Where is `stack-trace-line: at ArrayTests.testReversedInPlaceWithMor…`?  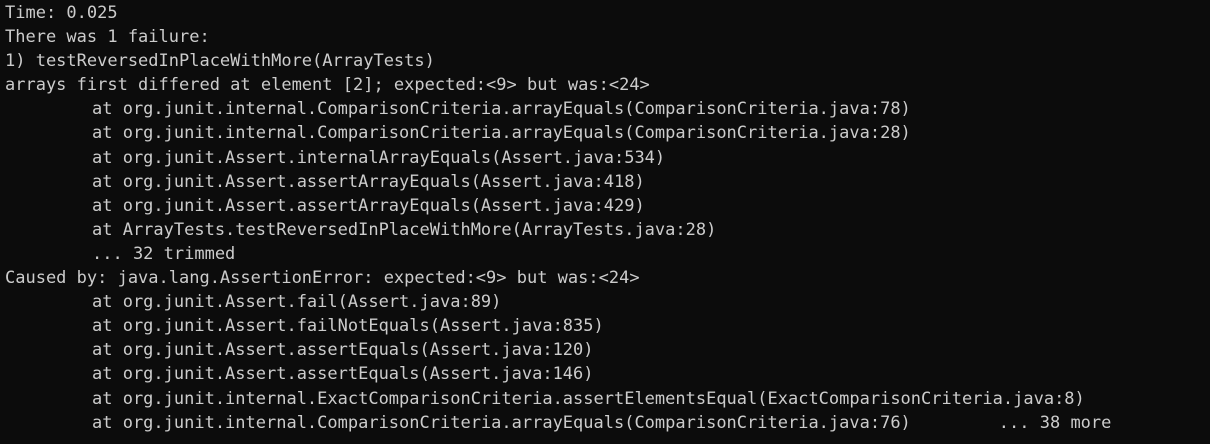
stack-trace-line: at ArrayTests.testReversedInPlaceWithMor… is located at coordinates (607, 230).